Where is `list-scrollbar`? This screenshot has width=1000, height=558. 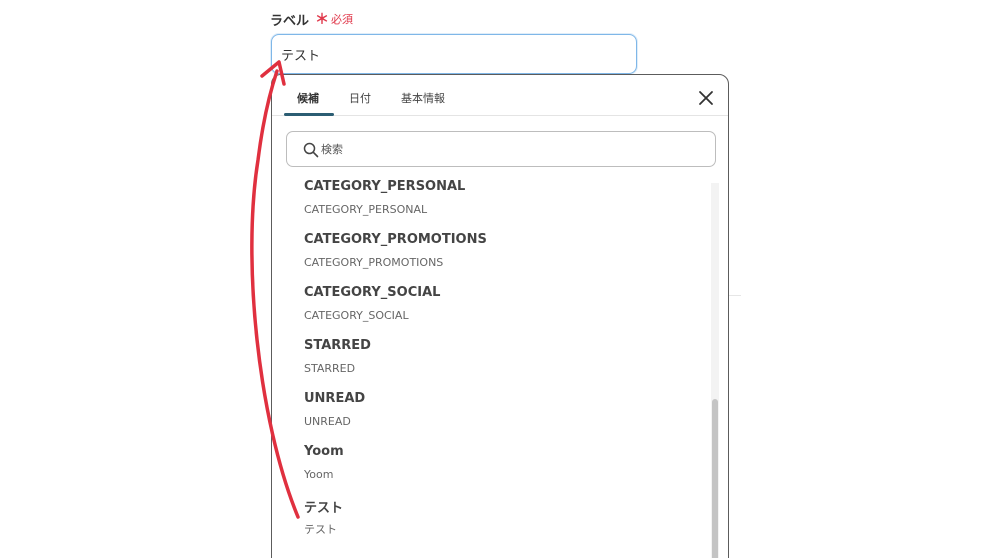
list-scrollbar is located at coordinates (715, 370).